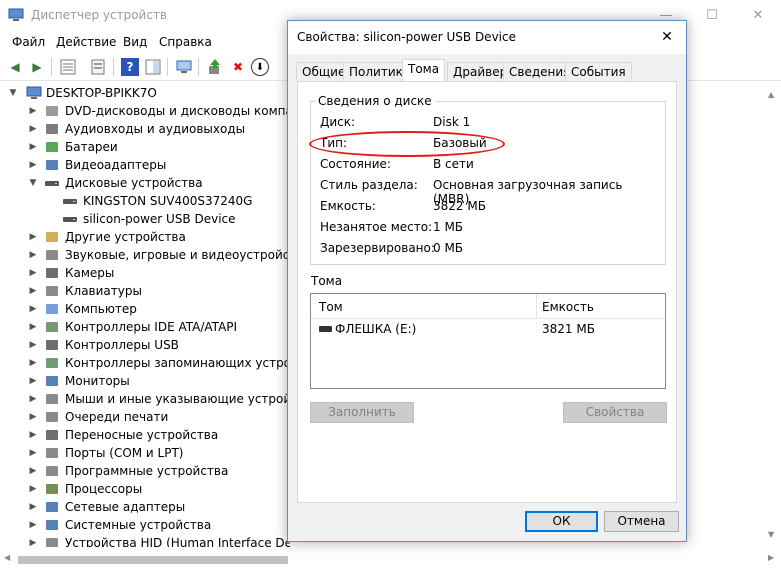 The image size is (781, 572). I want to click on tree-category-item: ▶ Аудиовходы и аудиовыходы, so click(159, 129).